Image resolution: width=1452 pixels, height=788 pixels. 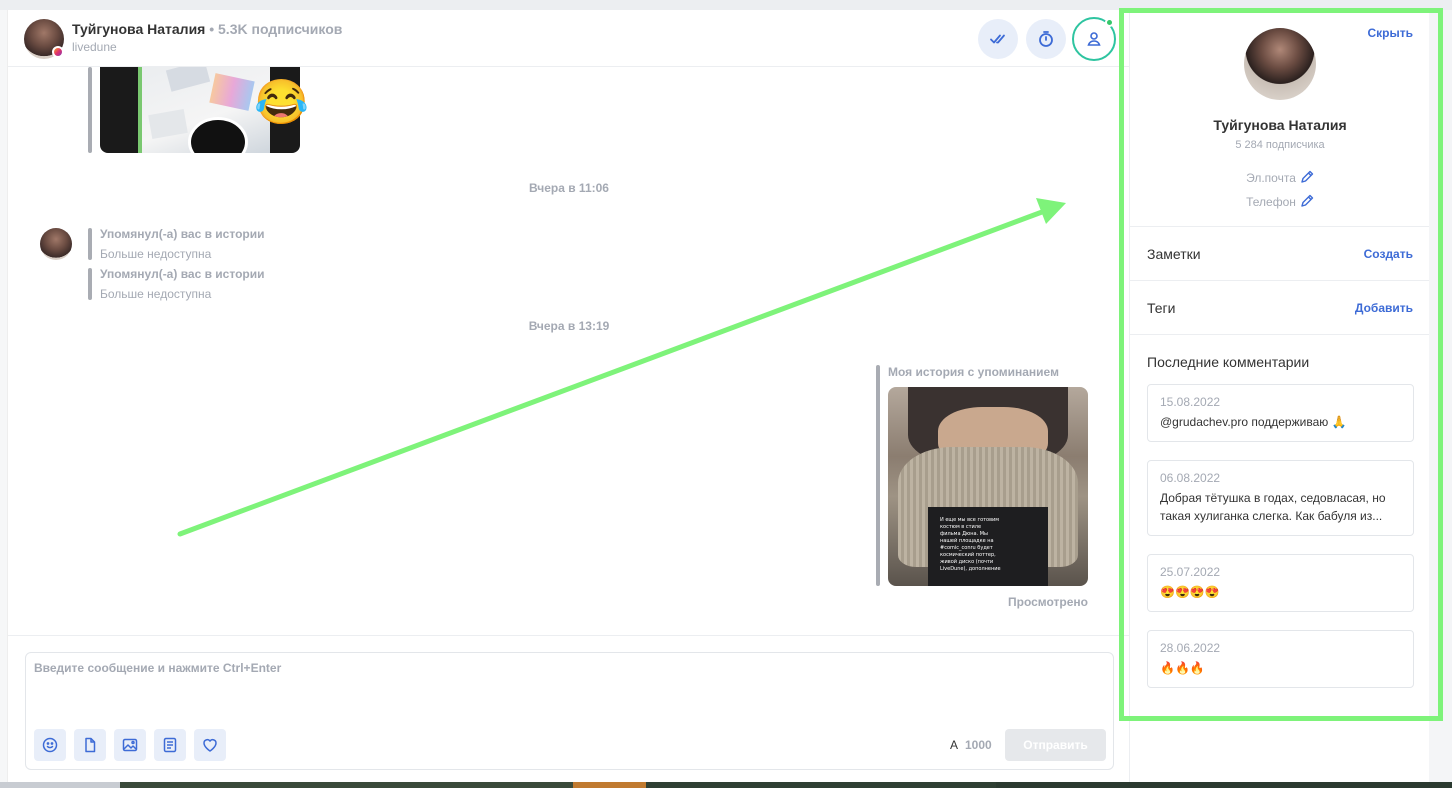 What do you see at coordinates (1384, 308) in the screenshot?
I see `add-tag-link: Добавить` at bounding box center [1384, 308].